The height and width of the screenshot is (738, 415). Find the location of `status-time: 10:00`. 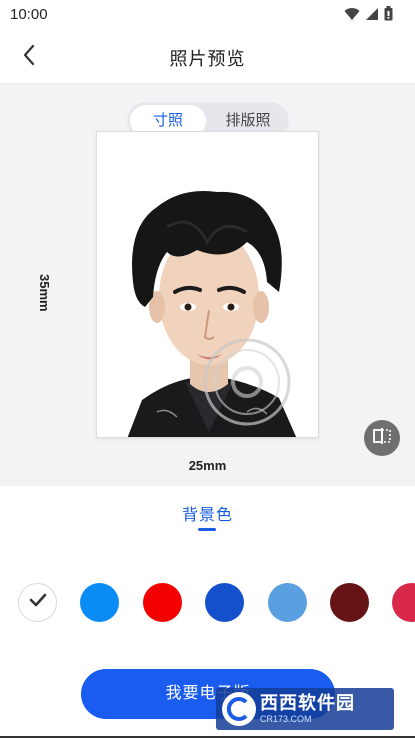

status-time: 10:00 is located at coordinates (29, 14).